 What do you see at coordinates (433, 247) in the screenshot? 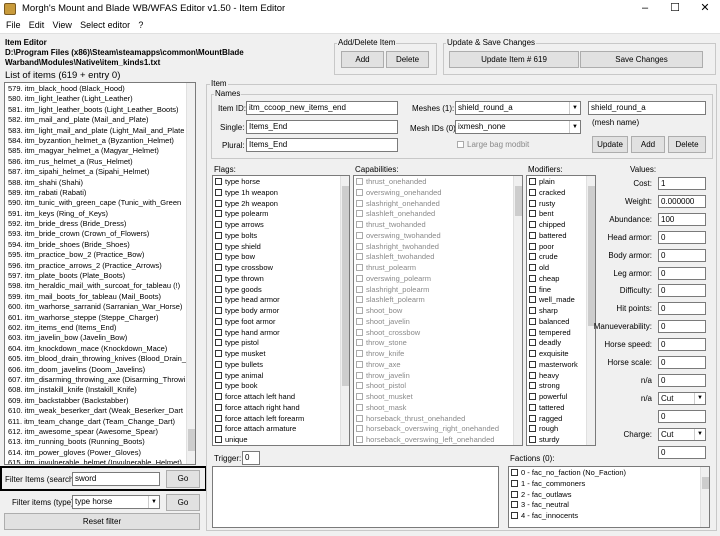
I see `capability-checkbox: slashright_twohanded` at bounding box center [433, 247].